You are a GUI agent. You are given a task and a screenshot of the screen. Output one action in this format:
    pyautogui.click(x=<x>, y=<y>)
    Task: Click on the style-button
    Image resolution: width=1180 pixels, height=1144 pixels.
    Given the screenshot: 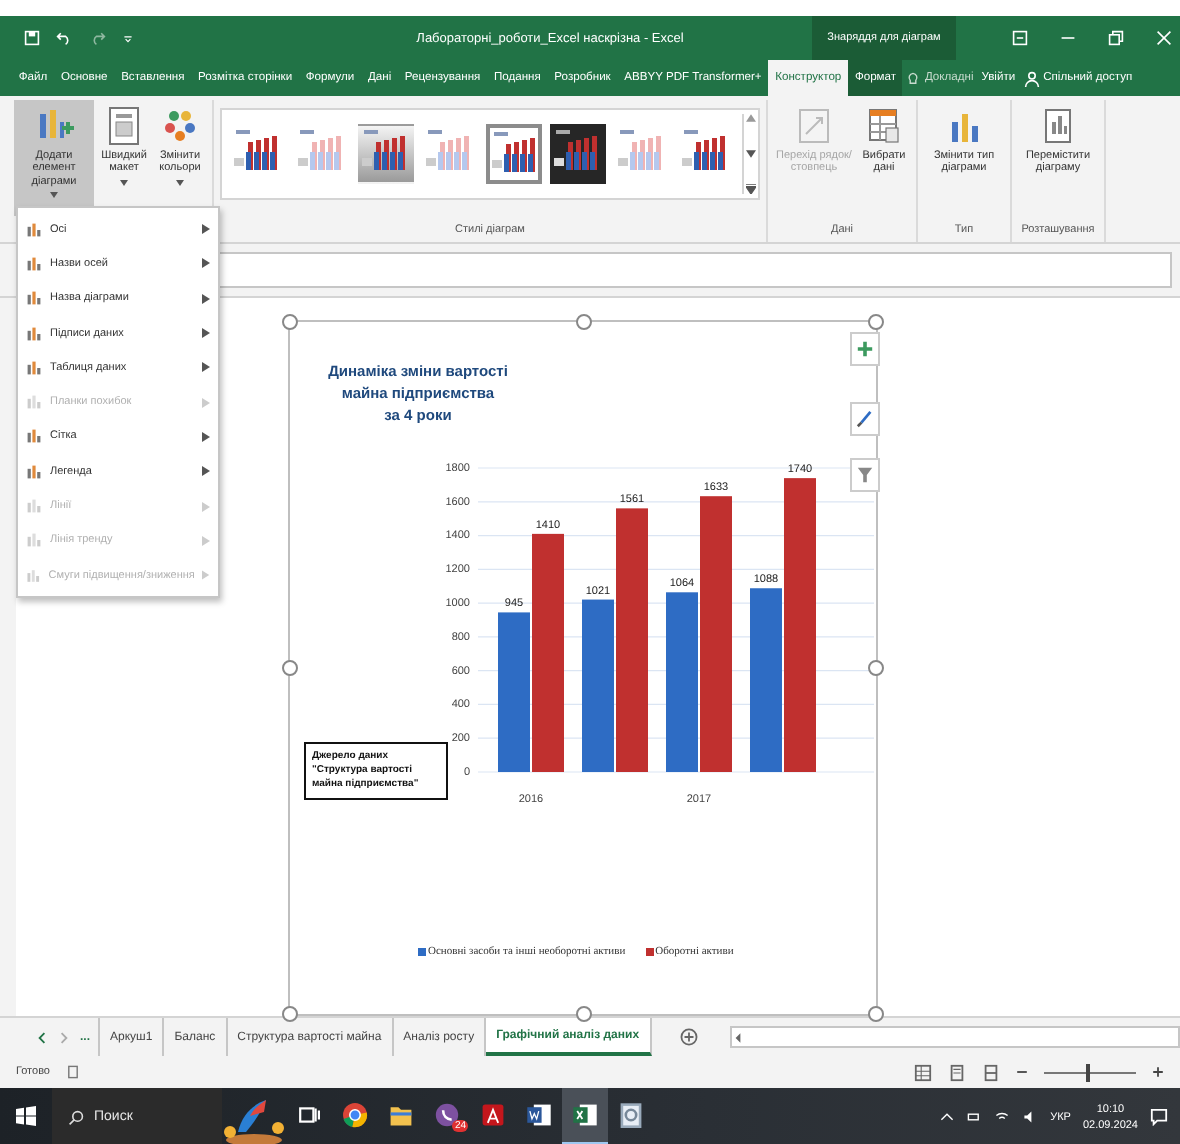 What is the action you would take?
    pyautogui.click(x=865, y=419)
    